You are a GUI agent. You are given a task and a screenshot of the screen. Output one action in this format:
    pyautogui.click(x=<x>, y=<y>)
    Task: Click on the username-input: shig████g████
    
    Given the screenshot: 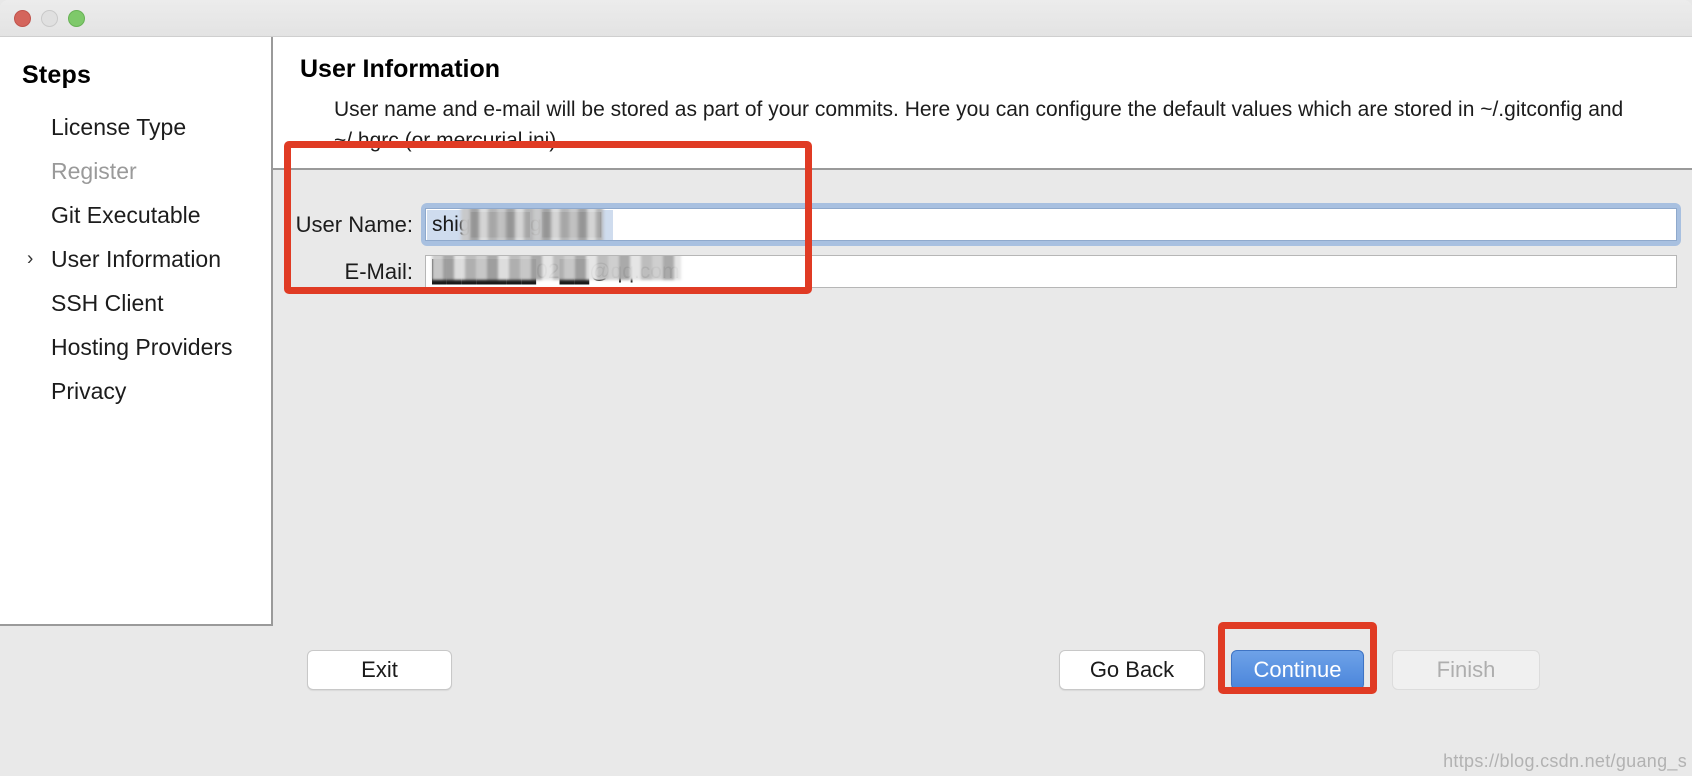 What is the action you would take?
    pyautogui.click(x=1051, y=224)
    